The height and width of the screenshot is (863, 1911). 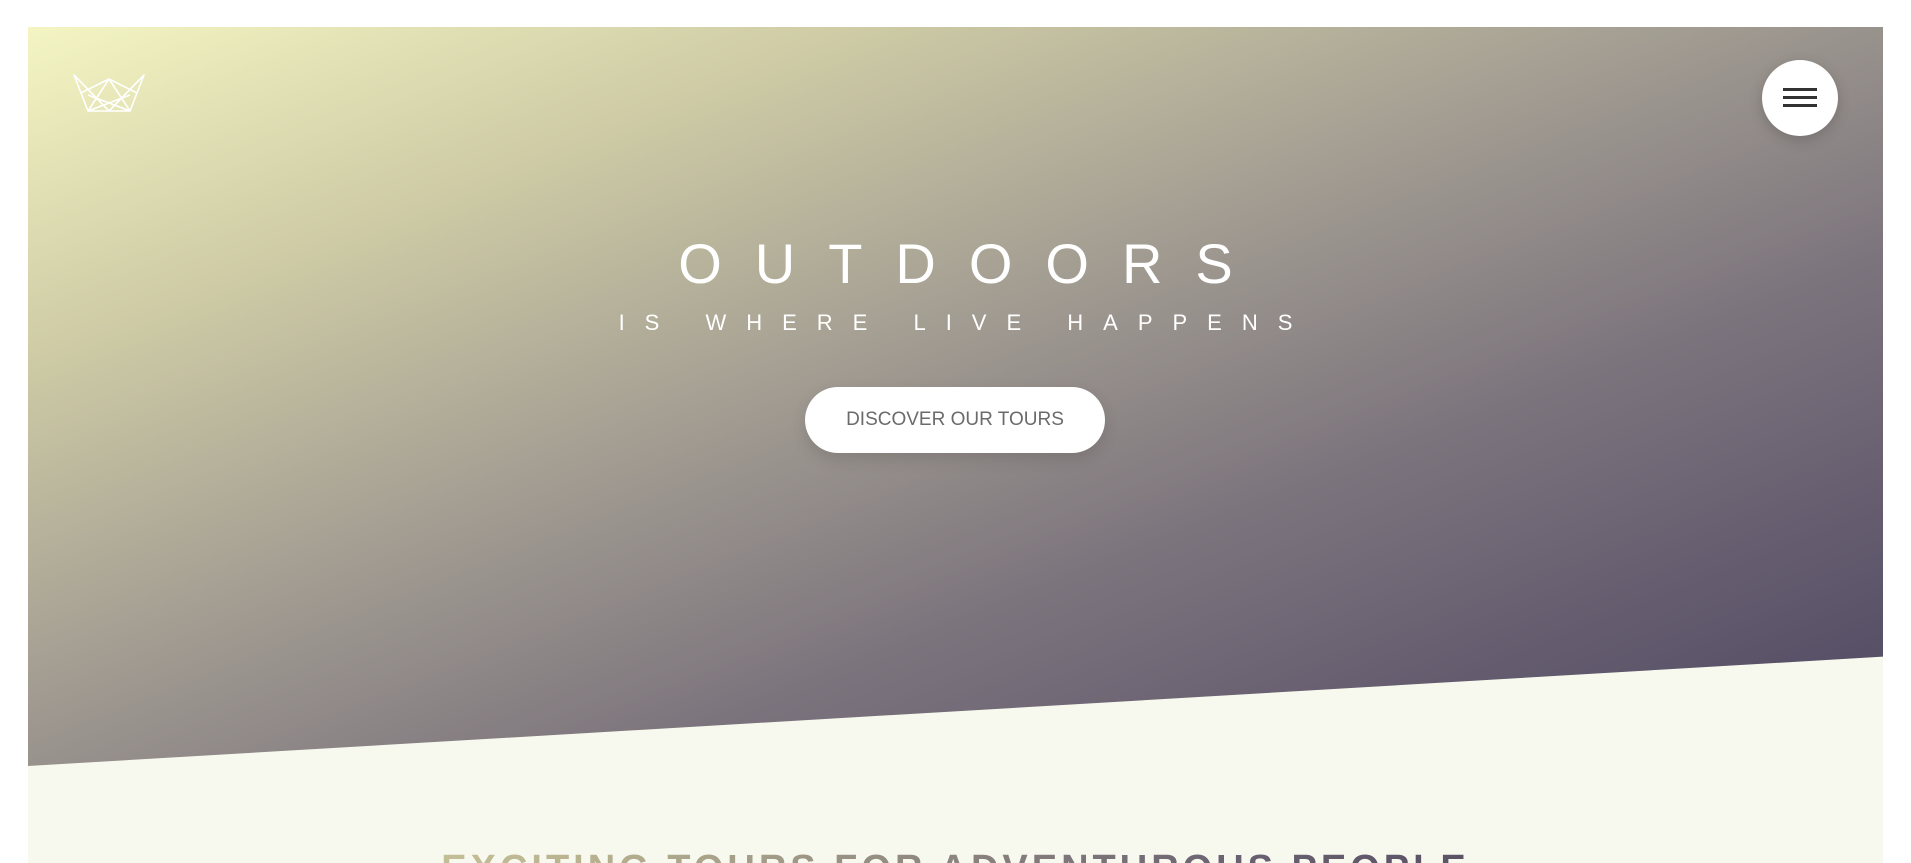 I want to click on discover-tours-button: DISCOVER OUR TOURS, so click(x=955, y=420).